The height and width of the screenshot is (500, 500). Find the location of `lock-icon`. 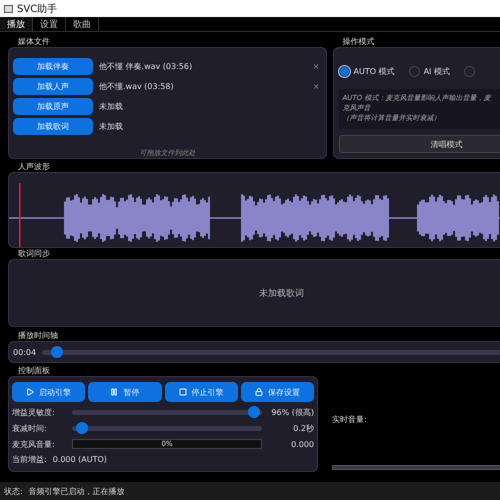

lock-icon is located at coordinates (258, 392).